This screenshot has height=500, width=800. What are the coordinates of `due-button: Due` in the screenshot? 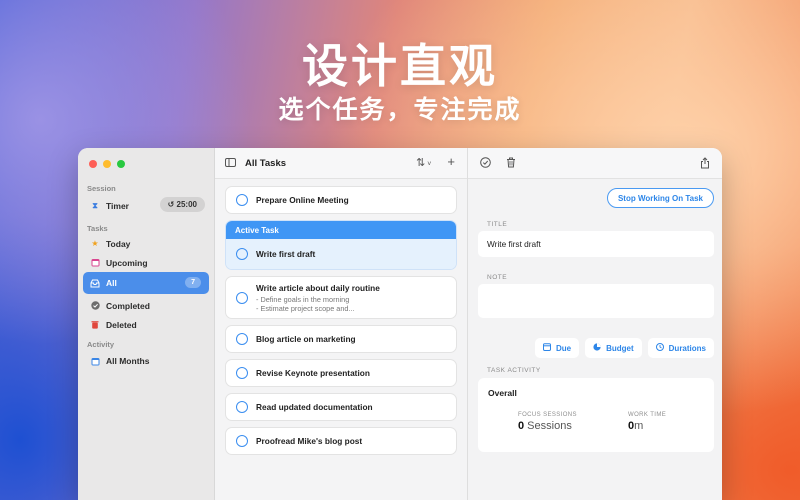 It's located at (557, 348).